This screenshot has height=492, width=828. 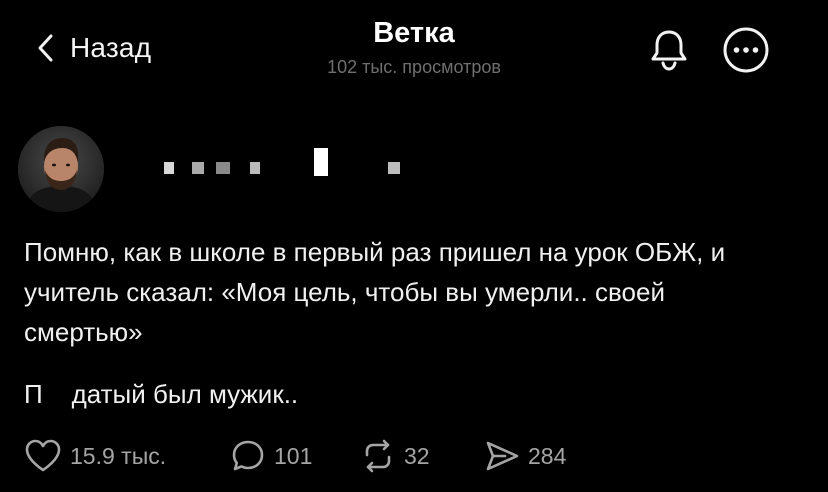 I want to click on comment-bubble-icon, so click(x=248, y=455).